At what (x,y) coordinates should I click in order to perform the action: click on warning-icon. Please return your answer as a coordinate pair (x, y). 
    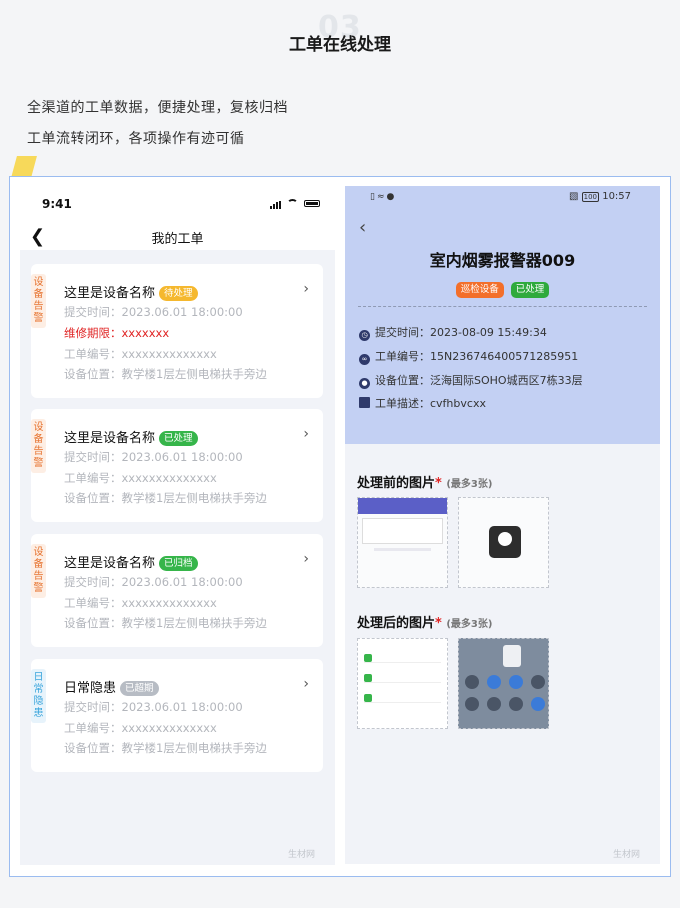
    Looking at the image, I should click on (505, 542).